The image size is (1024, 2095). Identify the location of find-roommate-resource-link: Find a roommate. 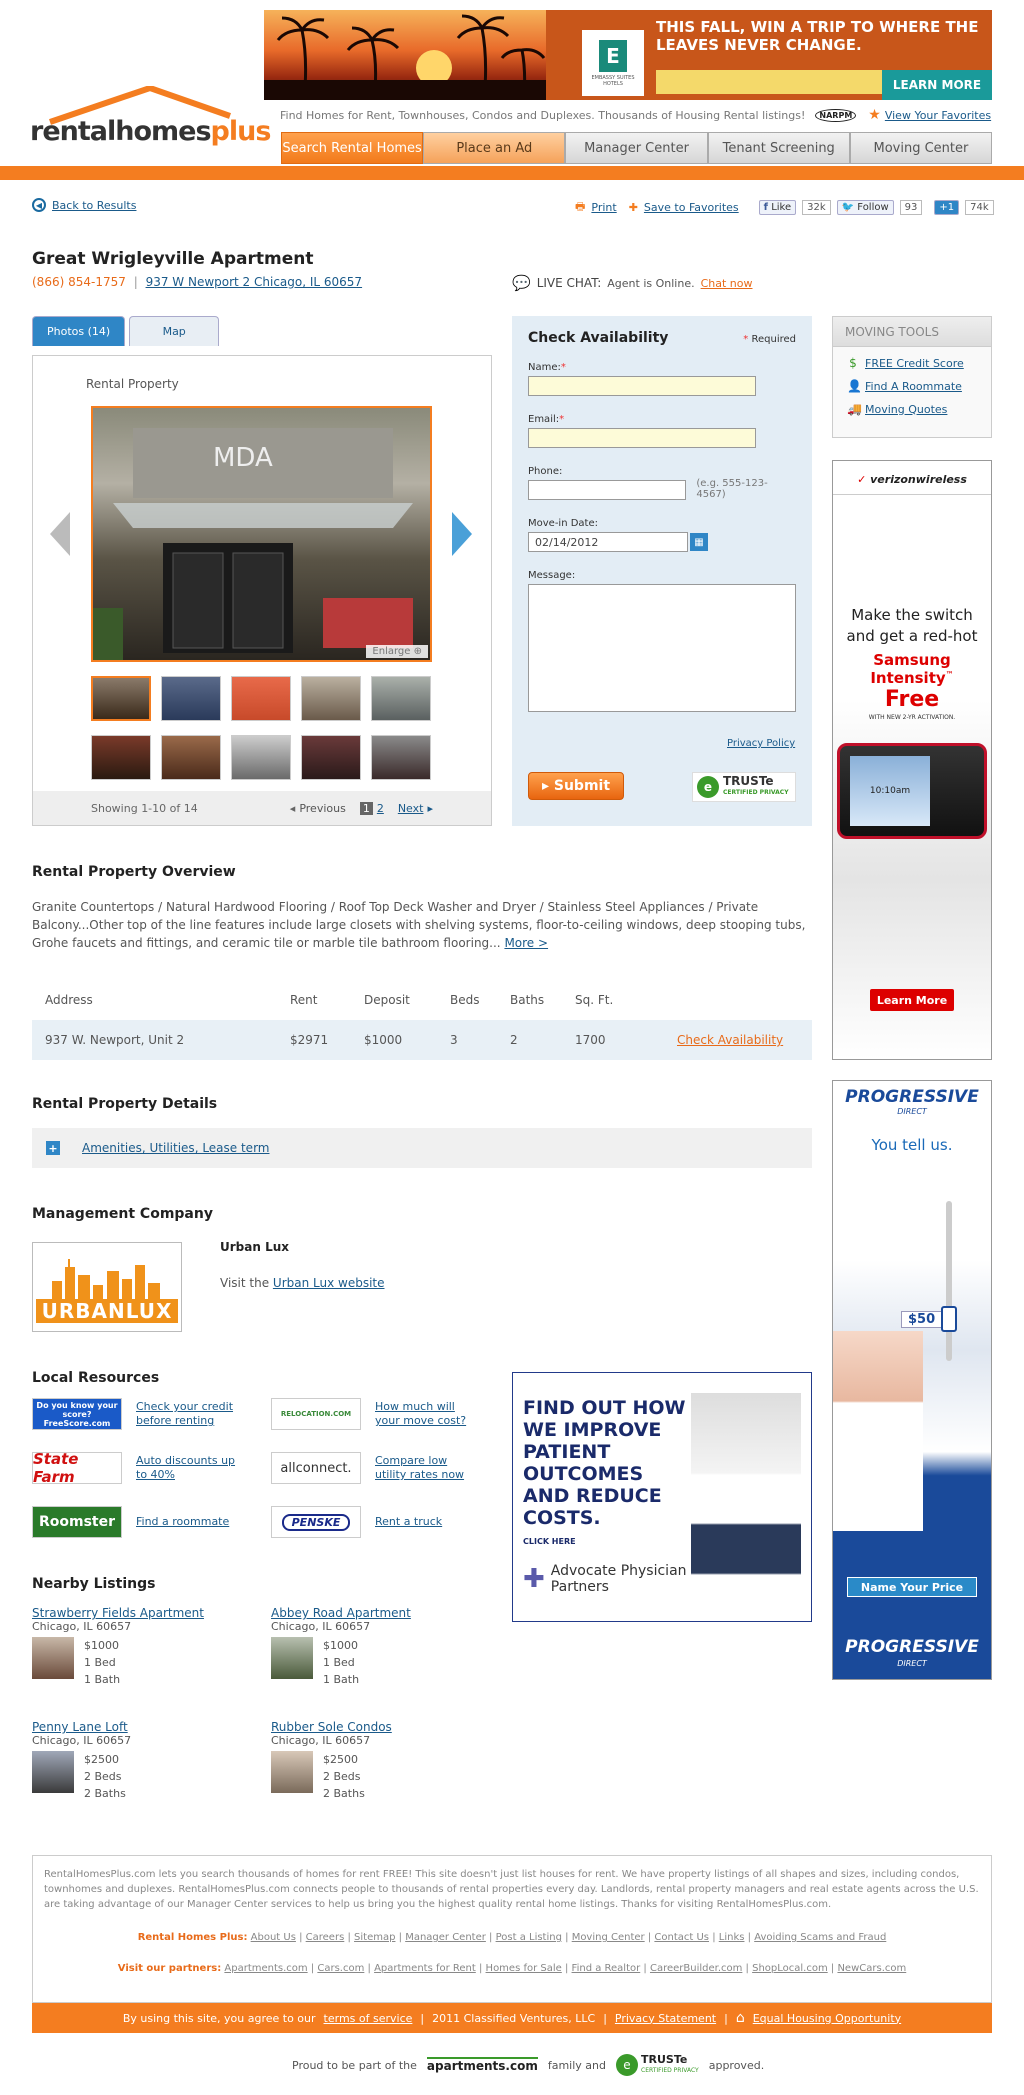
(186, 1522).